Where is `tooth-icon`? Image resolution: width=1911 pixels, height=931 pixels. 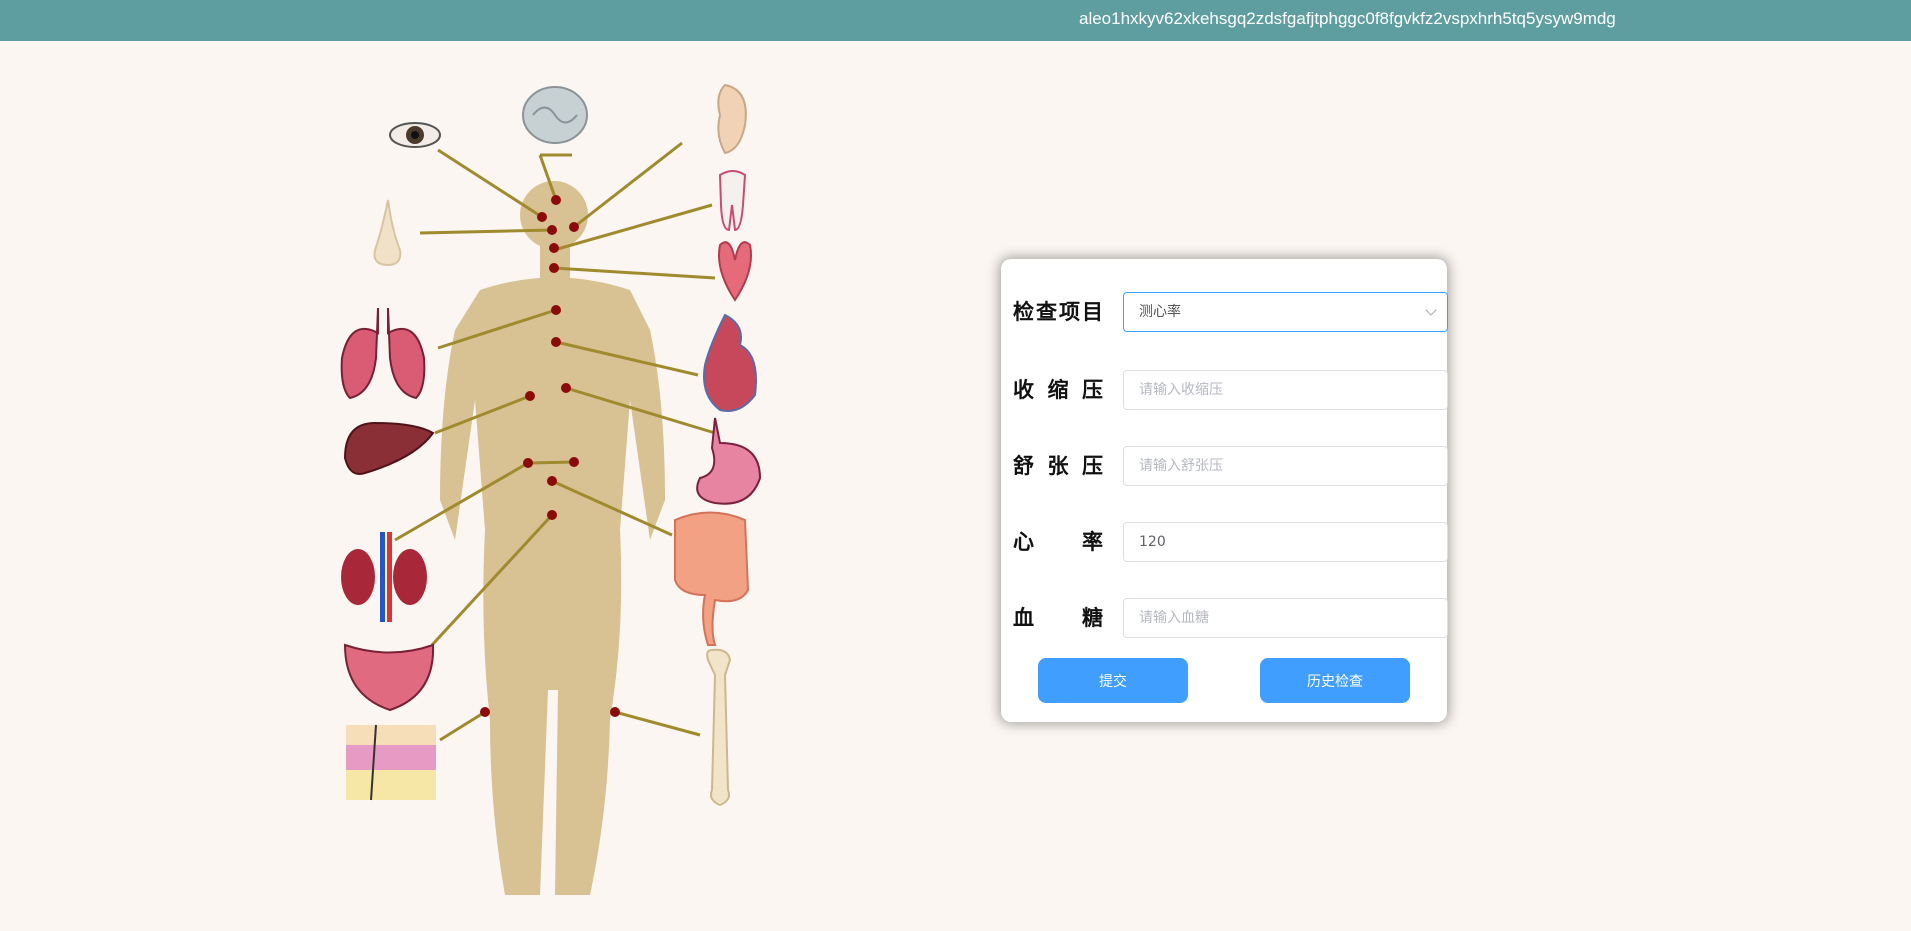
tooth-icon is located at coordinates (732, 201).